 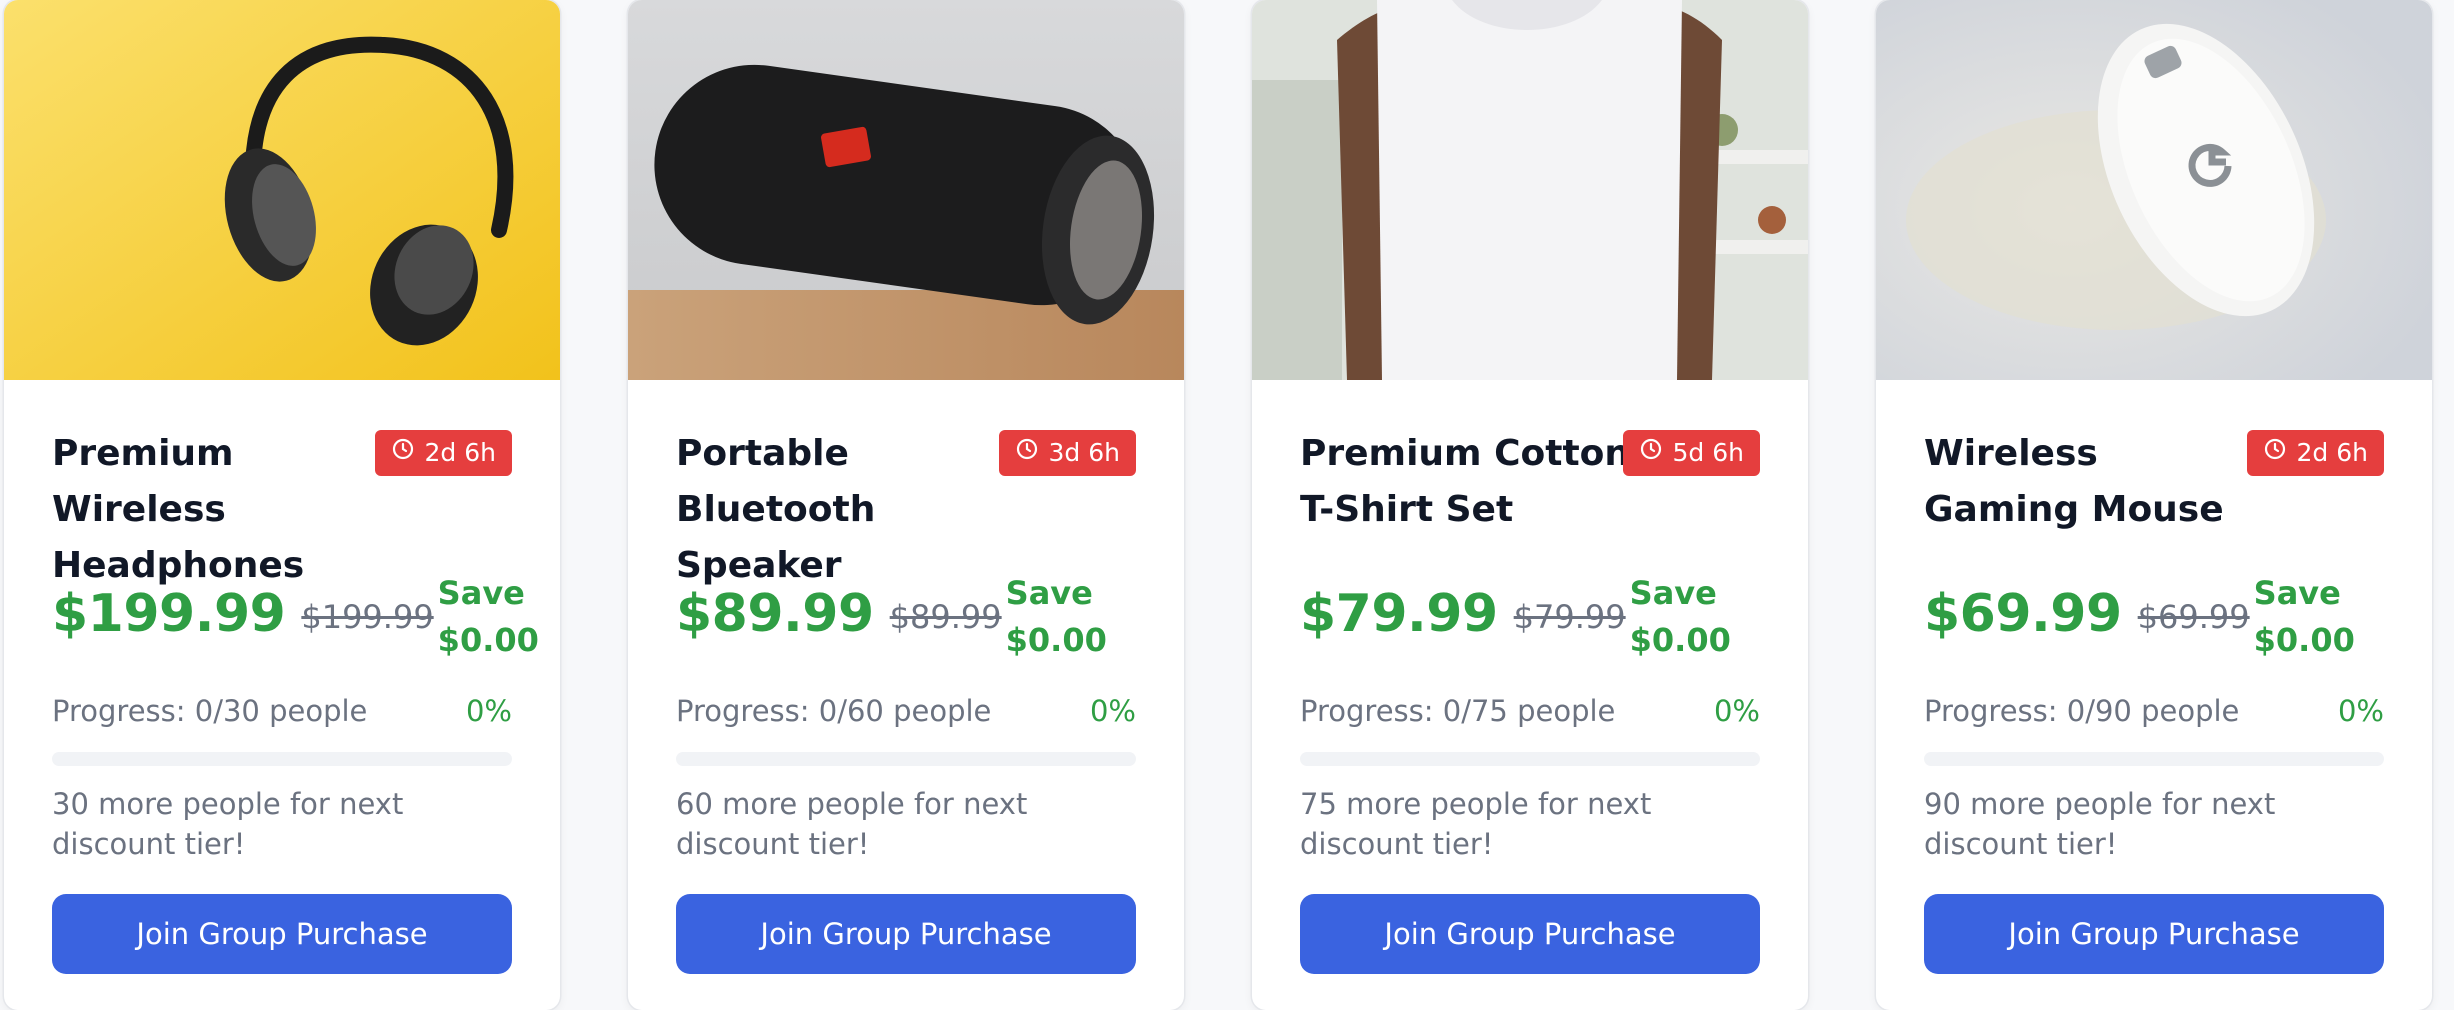 I want to click on product-image-mouse, so click(x=2154, y=190).